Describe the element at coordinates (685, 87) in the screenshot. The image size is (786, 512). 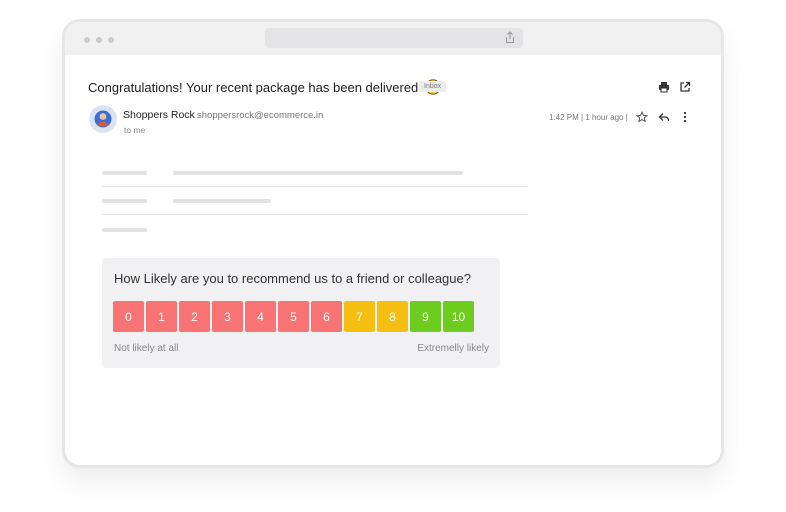
I see `open-in-new-icon` at that location.